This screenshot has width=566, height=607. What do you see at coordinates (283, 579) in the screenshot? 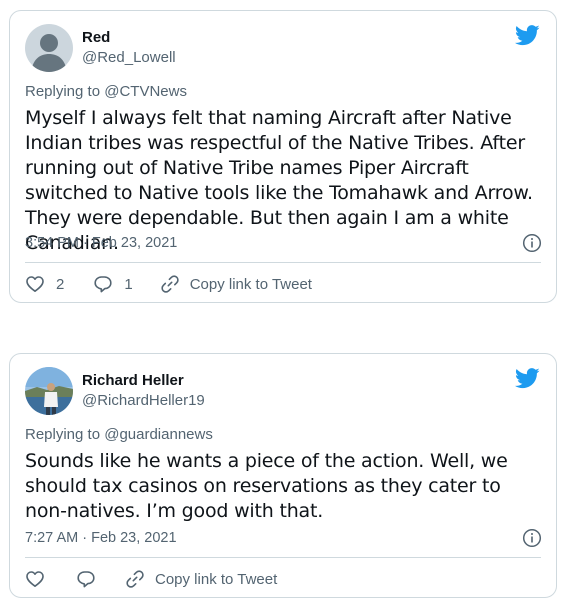
I see `tweet-actions: Copy link to Tweet` at bounding box center [283, 579].